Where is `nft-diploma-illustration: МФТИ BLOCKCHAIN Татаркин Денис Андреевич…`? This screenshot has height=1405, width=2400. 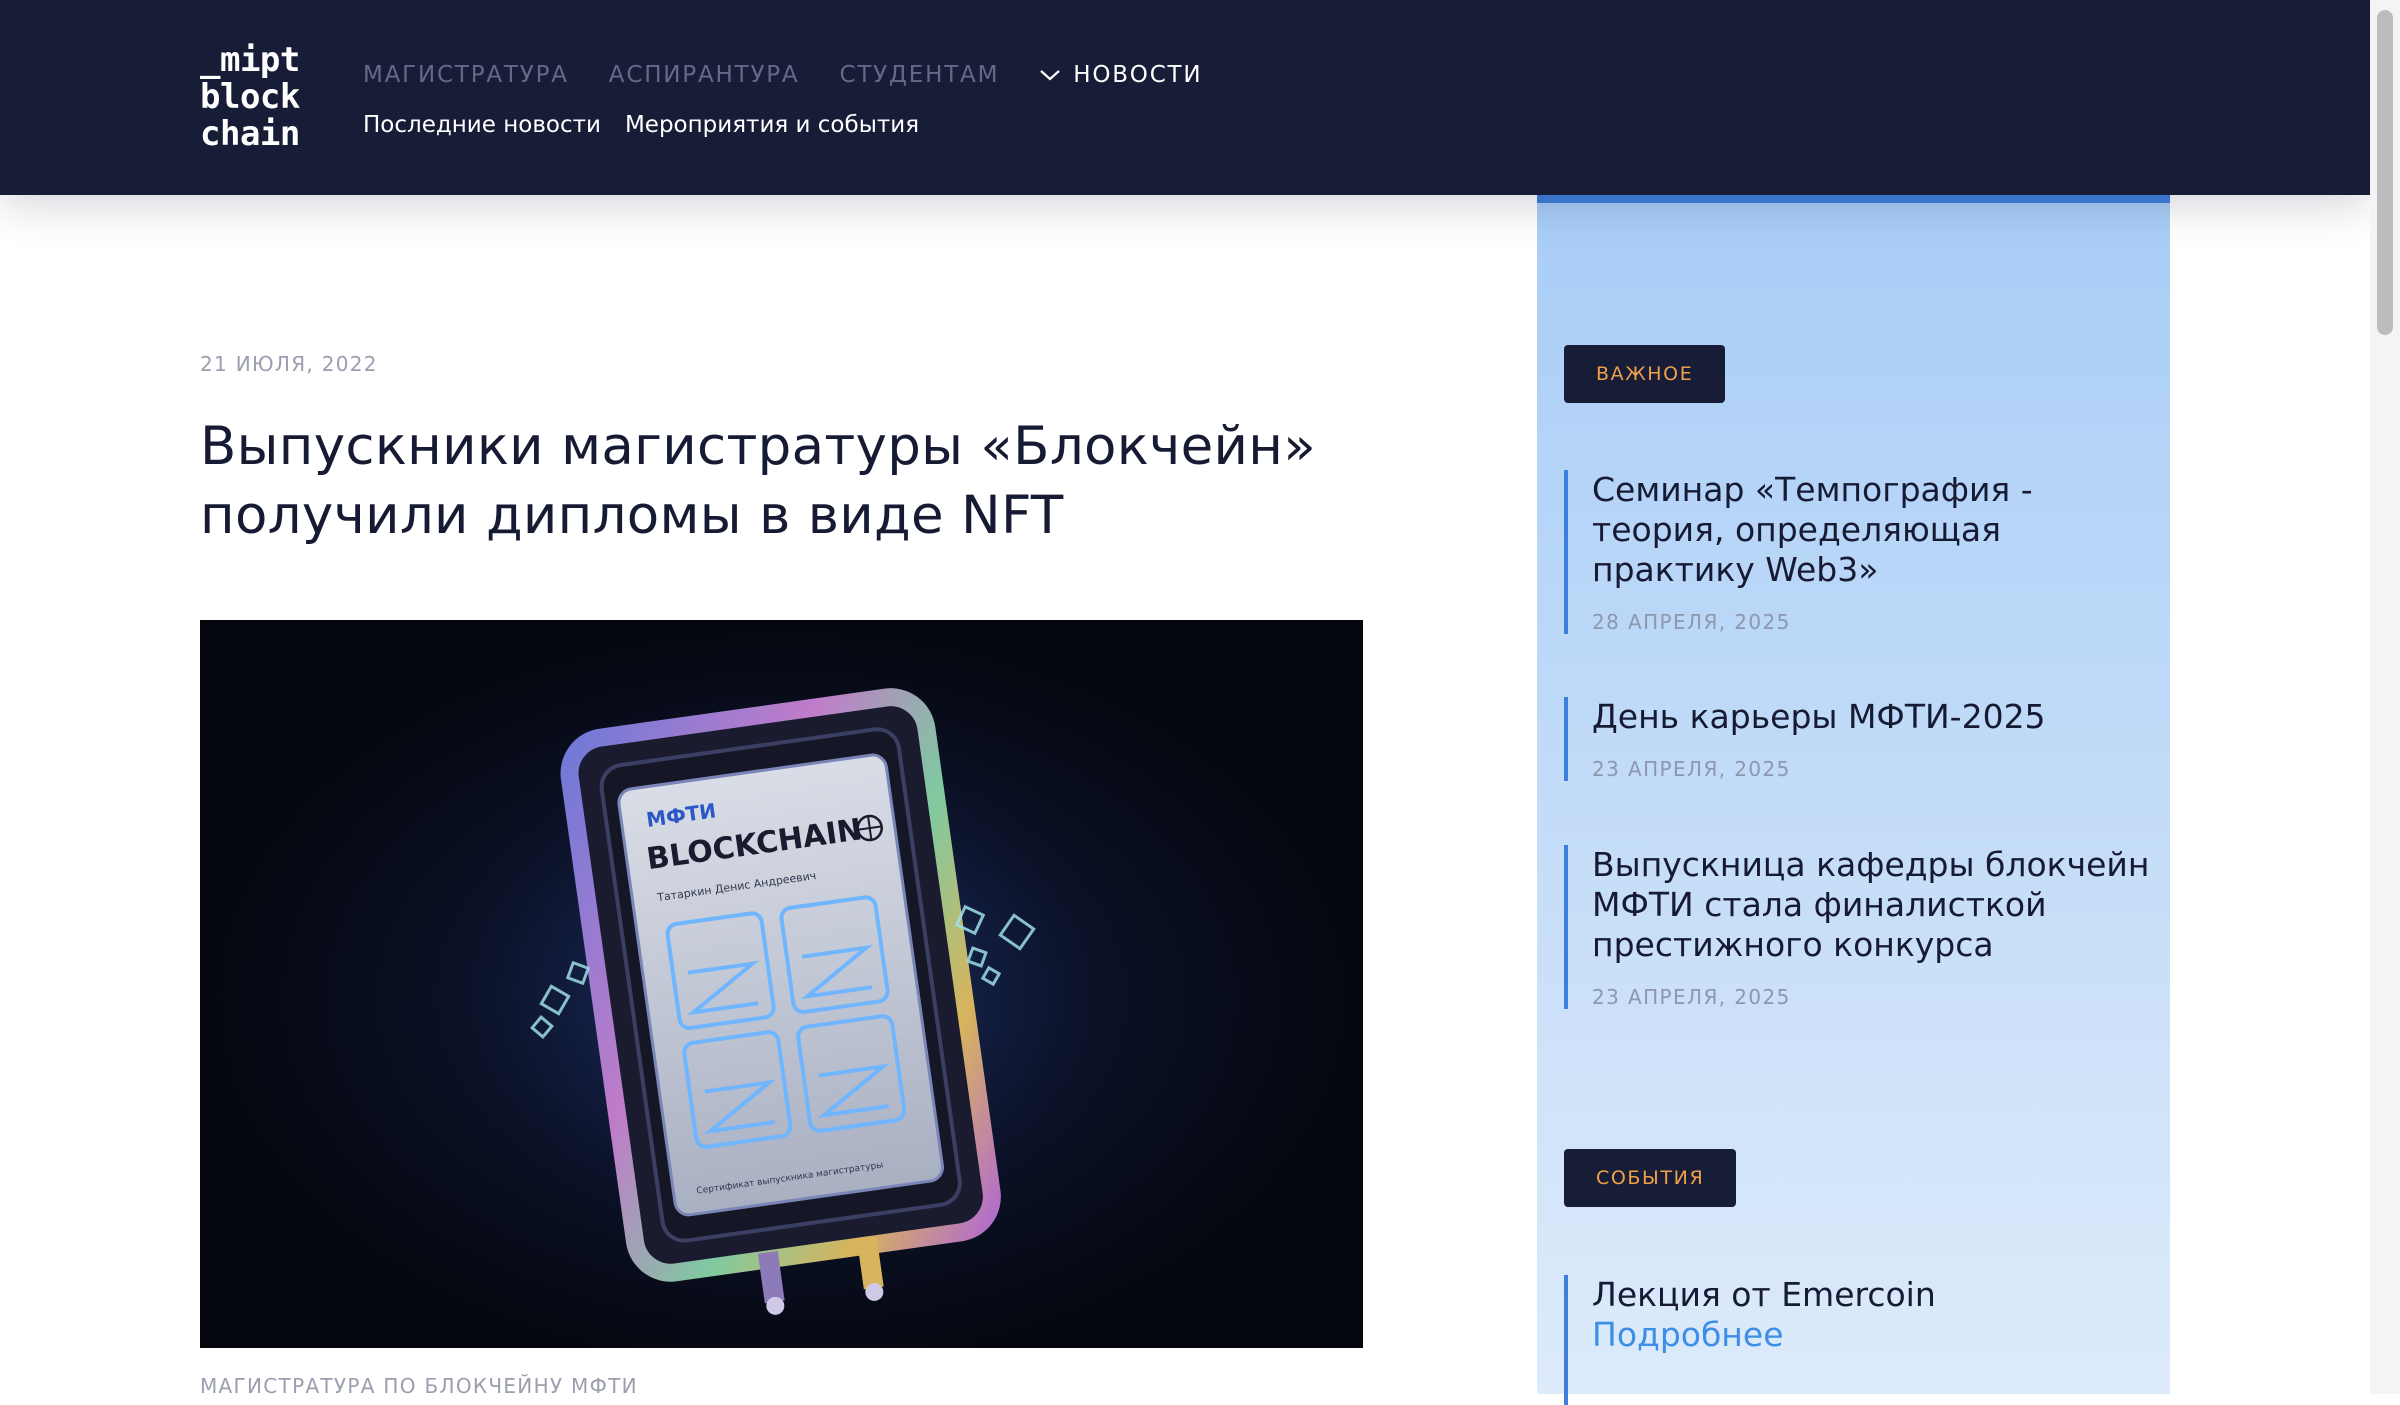
nft-diploma-illustration: МФТИ BLOCKCHAIN Татаркин Денис Андреевич… is located at coordinates (780, 982).